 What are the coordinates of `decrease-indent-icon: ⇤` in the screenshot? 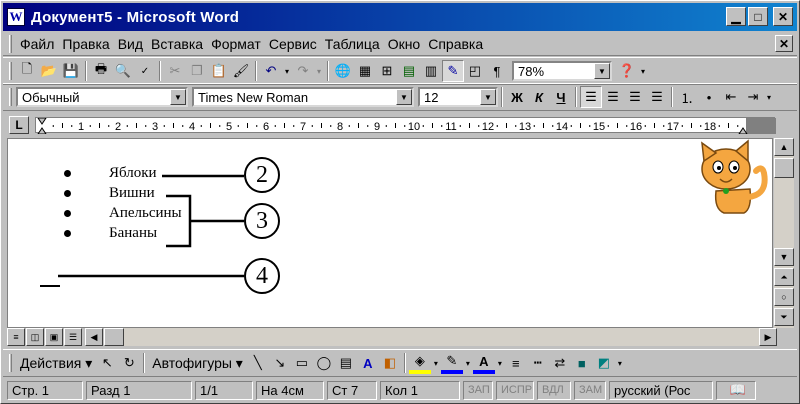 It's located at (731, 97).